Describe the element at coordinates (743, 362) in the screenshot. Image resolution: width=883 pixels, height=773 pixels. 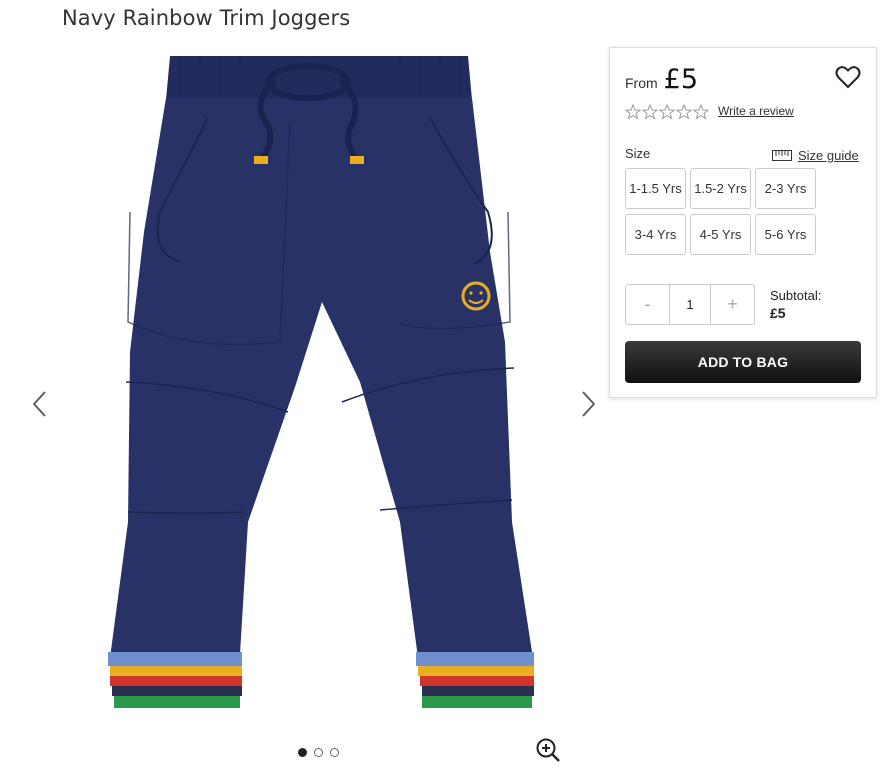
I see `add-to-bag-button: ADD TO BAG` at that location.